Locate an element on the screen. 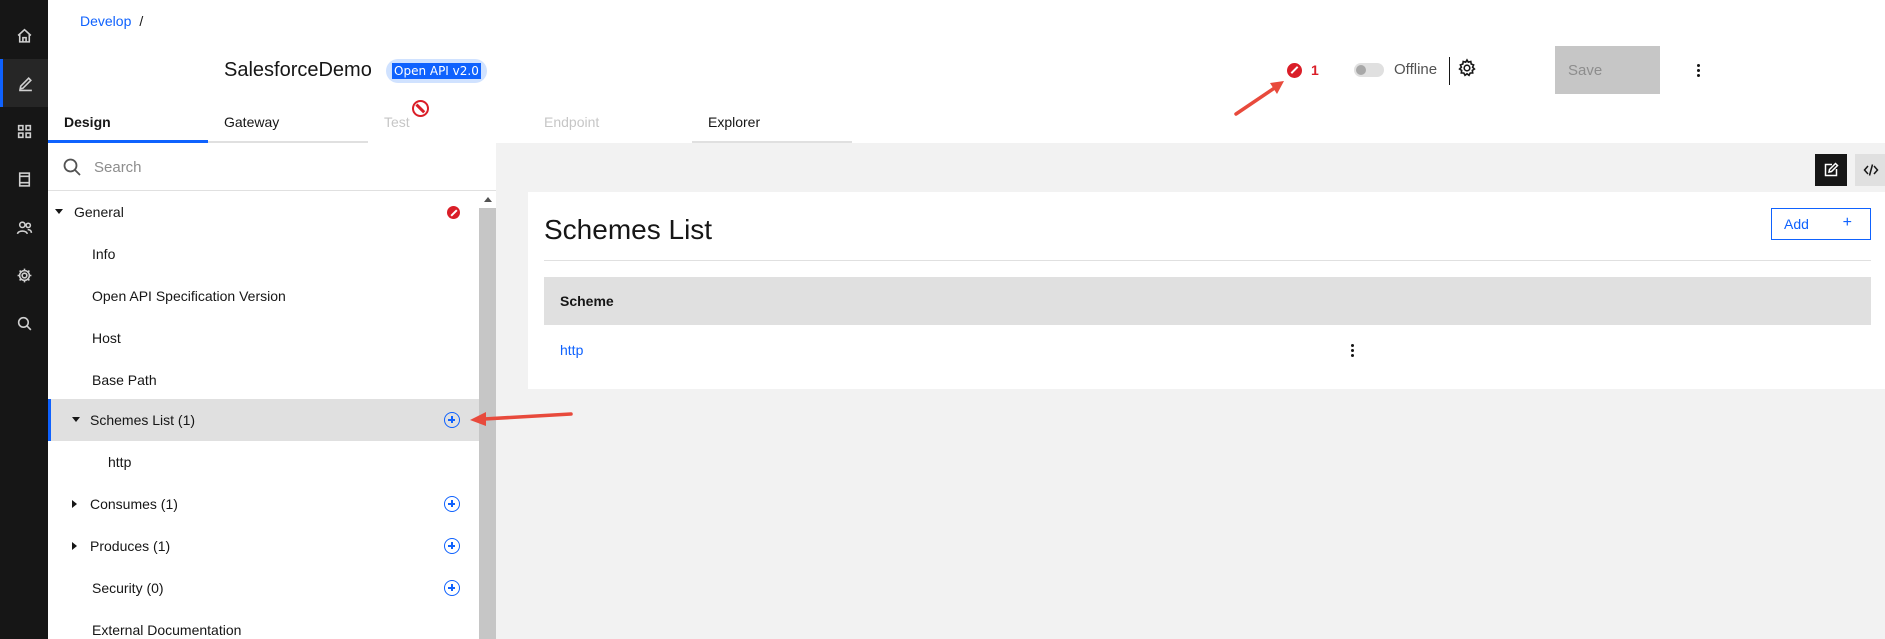 The width and height of the screenshot is (1885, 639). status-label: Offline is located at coordinates (1416, 69).